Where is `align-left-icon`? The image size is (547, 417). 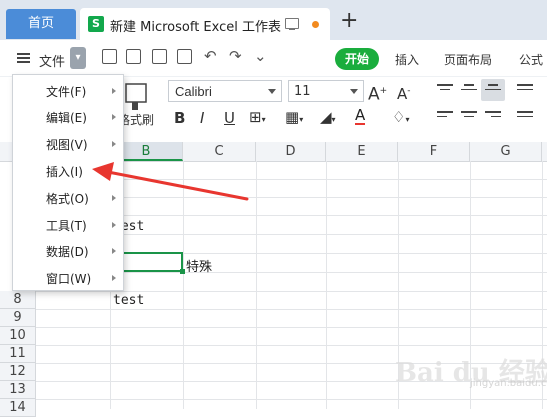
align-left-icon is located at coordinates (445, 117).